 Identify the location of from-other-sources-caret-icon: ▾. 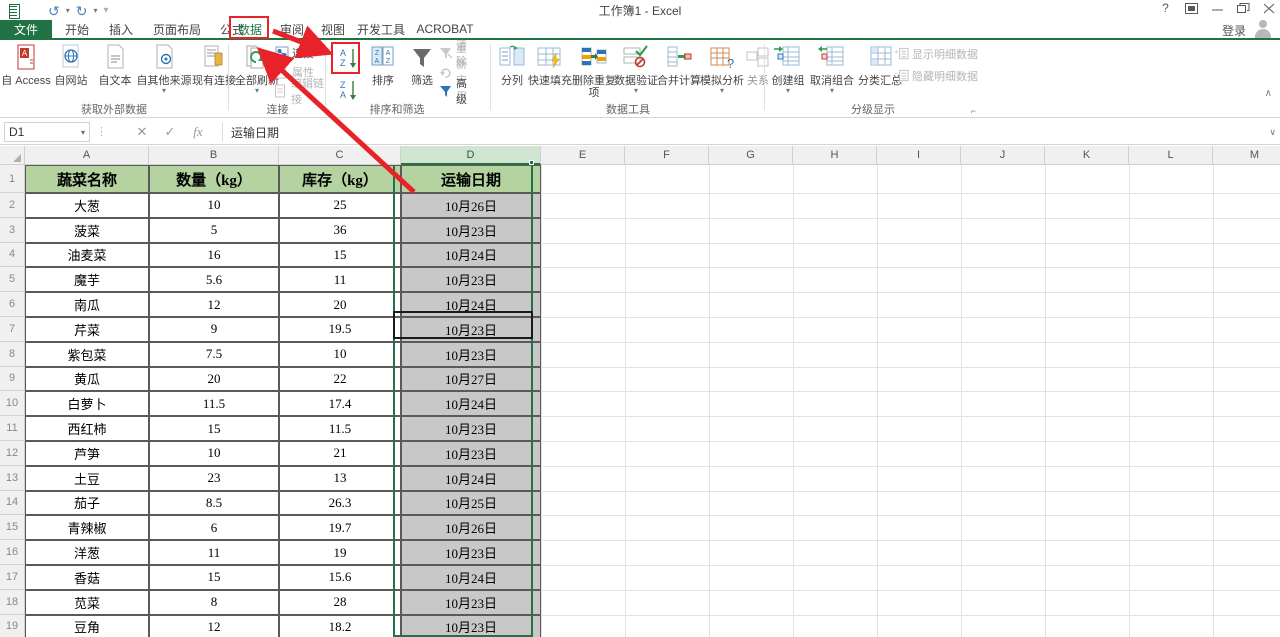
(164, 91).